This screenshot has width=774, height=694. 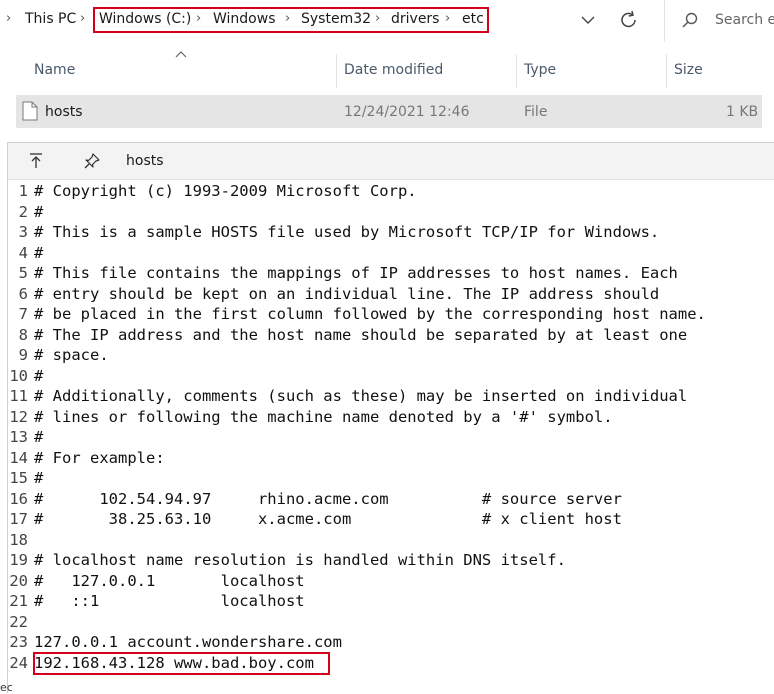 What do you see at coordinates (18, 642) in the screenshot?
I see `line-number: 23` at bounding box center [18, 642].